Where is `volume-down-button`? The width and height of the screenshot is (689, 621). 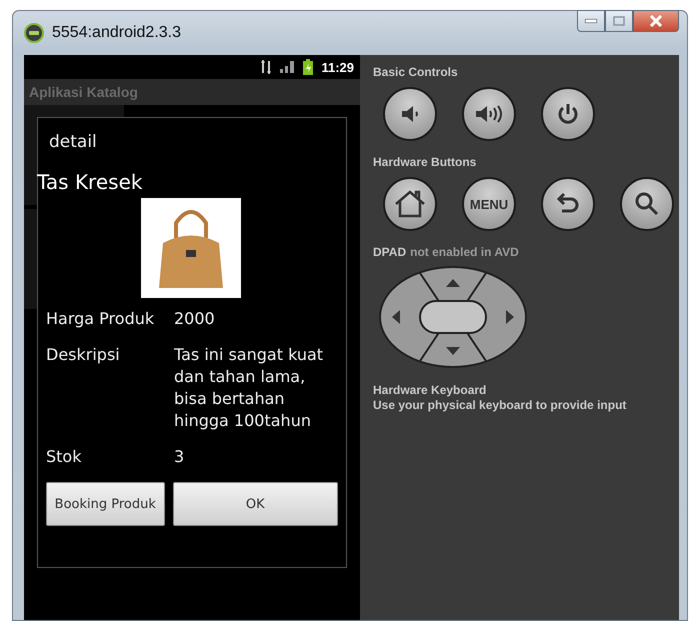
volume-down-button is located at coordinates (410, 114).